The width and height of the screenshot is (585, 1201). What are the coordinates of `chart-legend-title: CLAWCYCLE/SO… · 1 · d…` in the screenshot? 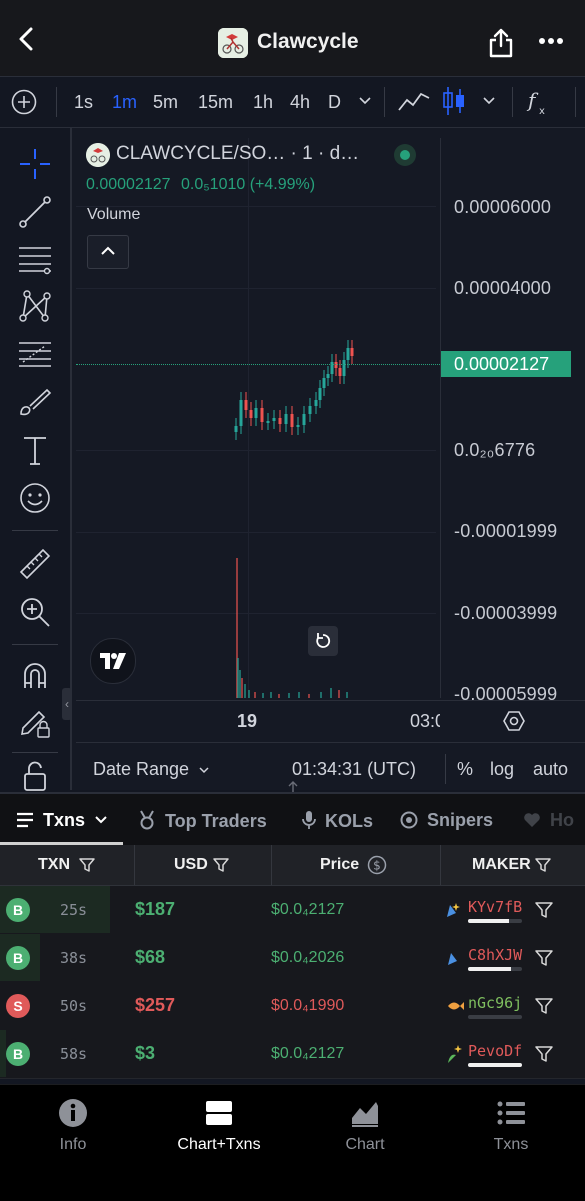 It's located at (237, 154).